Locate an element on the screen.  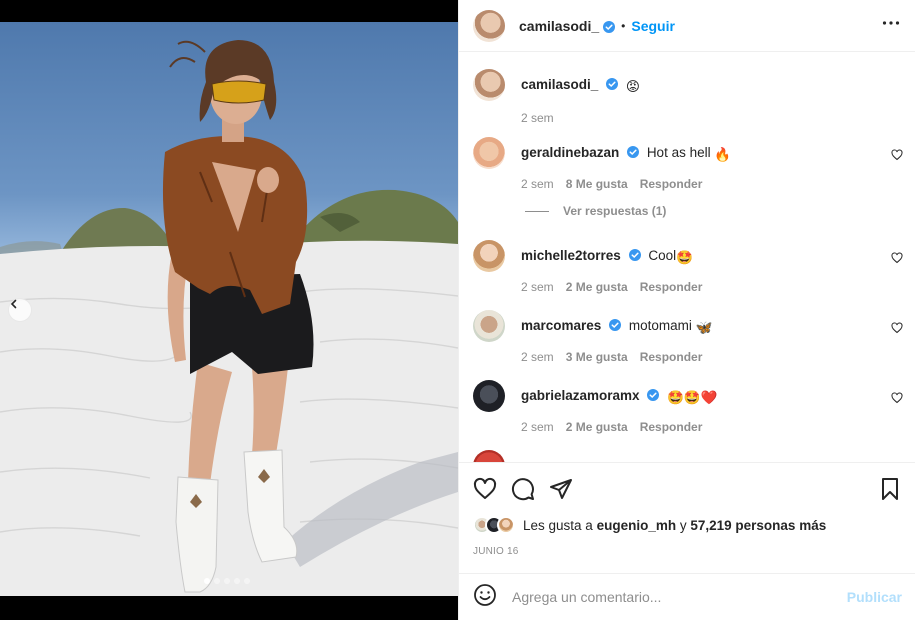
more-icon is located at coordinates (891, 25).